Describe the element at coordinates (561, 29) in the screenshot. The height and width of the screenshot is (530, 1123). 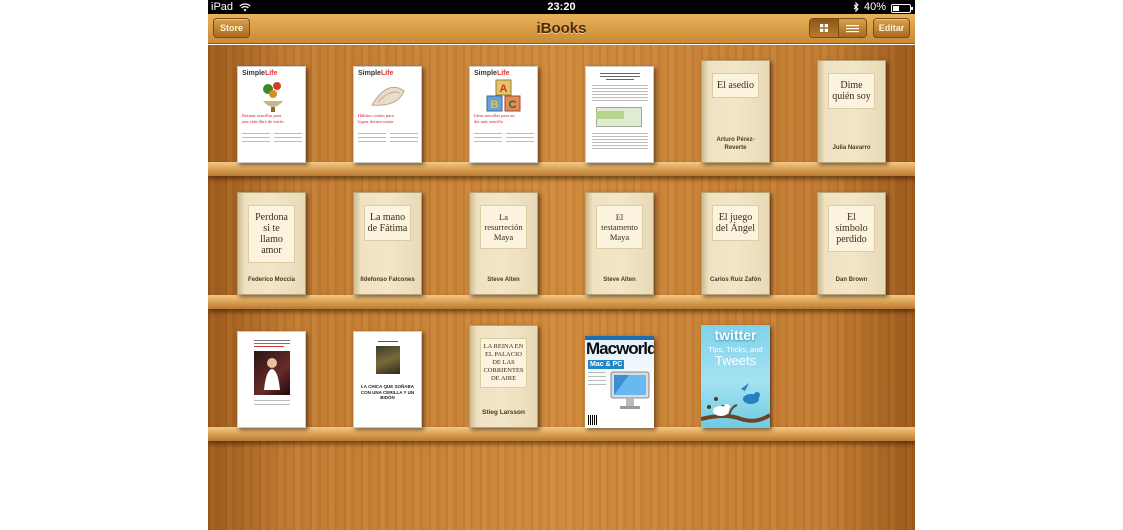
I see `navigation-bar: Store iBooks Editar` at that location.